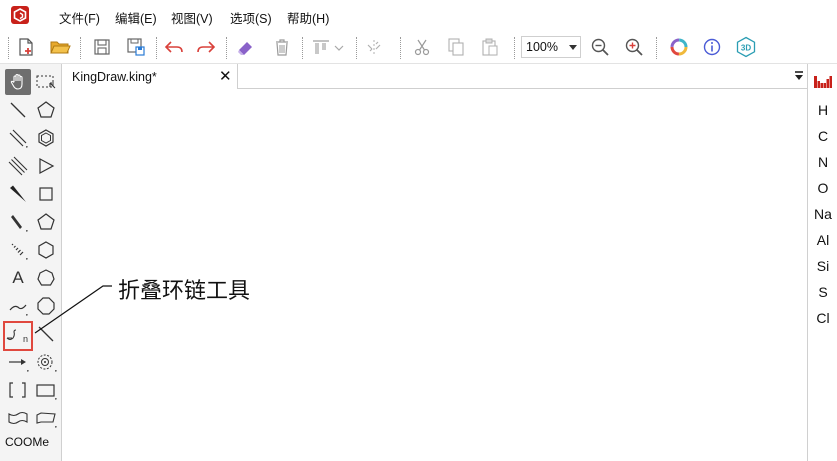  I want to click on close-icon: ✕, so click(225, 76).